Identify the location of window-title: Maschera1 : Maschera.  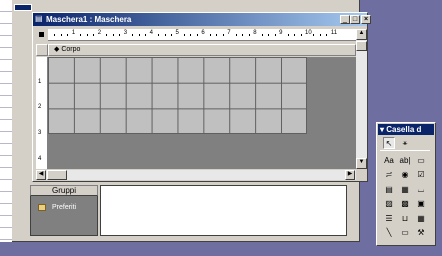
(89, 19).